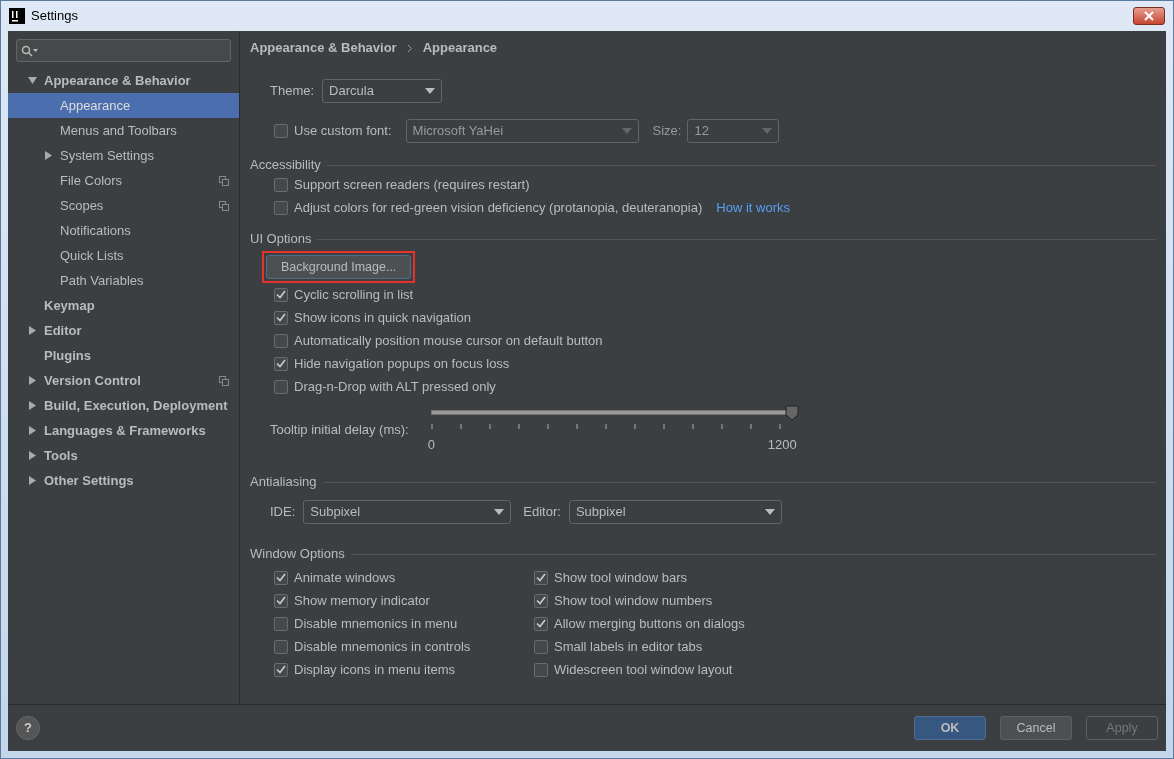 This screenshot has width=1174, height=759. Describe the element at coordinates (950, 728) in the screenshot. I see `dialog-button: OK` at that location.